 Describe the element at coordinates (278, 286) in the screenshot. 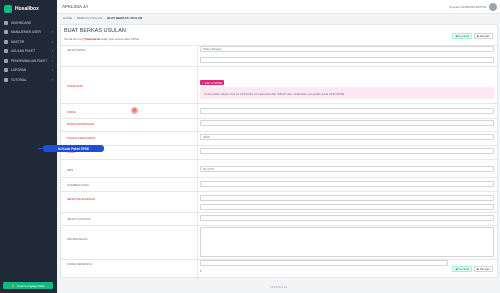

I see `footer: APKLISIA JA` at that location.